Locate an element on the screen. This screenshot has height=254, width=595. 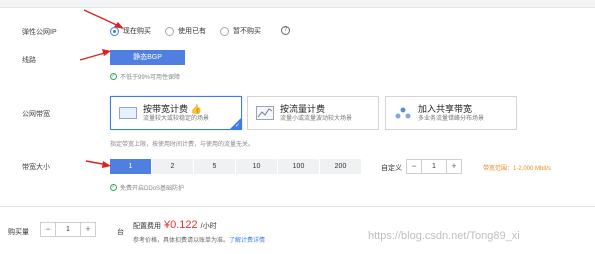
annotation-arrows is located at coordinates (101, 88).